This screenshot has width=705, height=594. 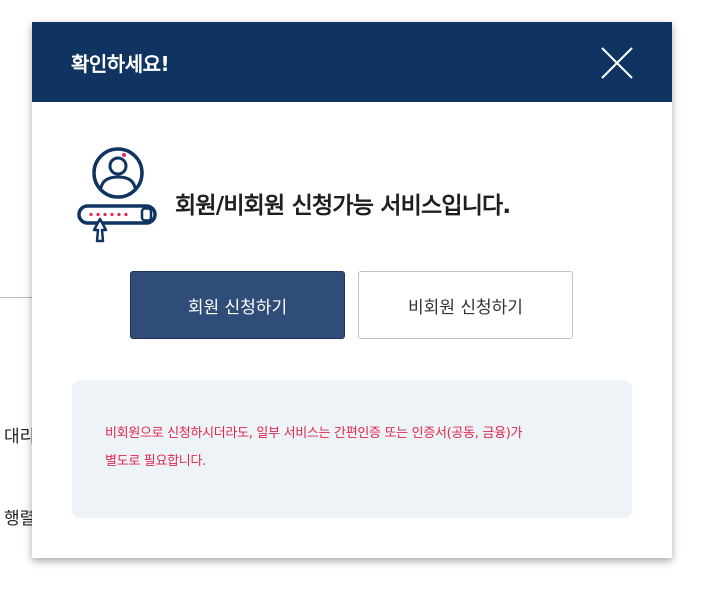 What do you see at coordinates (352, 62) in the screenshot?
I see `modal-header: 확인하세요!` at bounding box center [352, 62].